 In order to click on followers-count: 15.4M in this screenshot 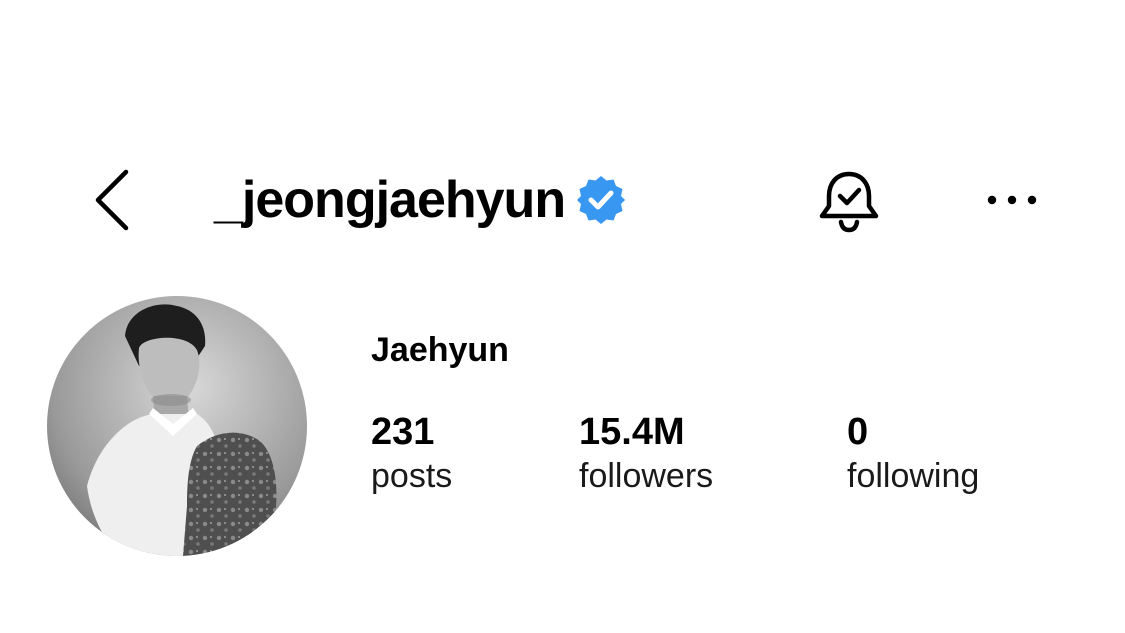, I will do `click(632, 432)`.